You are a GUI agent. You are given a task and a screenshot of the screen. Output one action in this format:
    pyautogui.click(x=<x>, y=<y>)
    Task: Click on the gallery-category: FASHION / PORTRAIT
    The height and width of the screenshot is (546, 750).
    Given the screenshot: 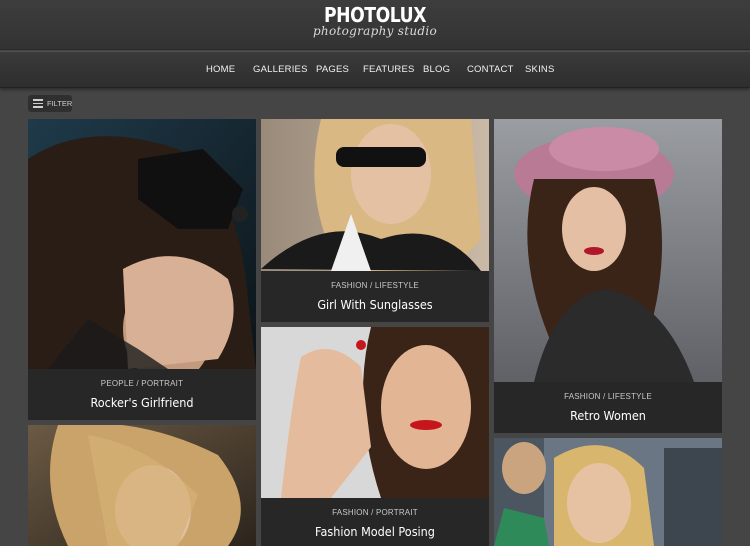 What is the action you would take?
    pyautogui.click(x=375, y=512)
    